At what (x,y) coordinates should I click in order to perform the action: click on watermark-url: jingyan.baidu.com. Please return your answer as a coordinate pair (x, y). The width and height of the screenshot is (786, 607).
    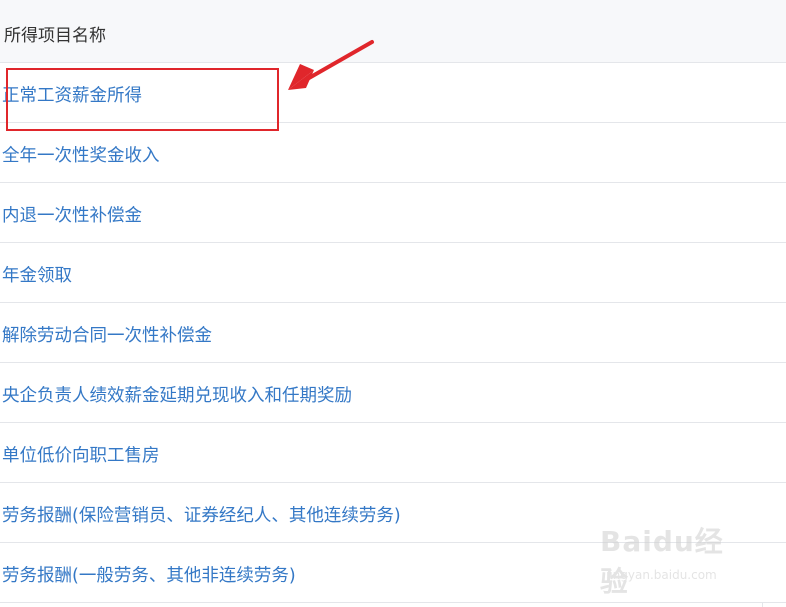
    Looking at the image, I should click on (661, 575).